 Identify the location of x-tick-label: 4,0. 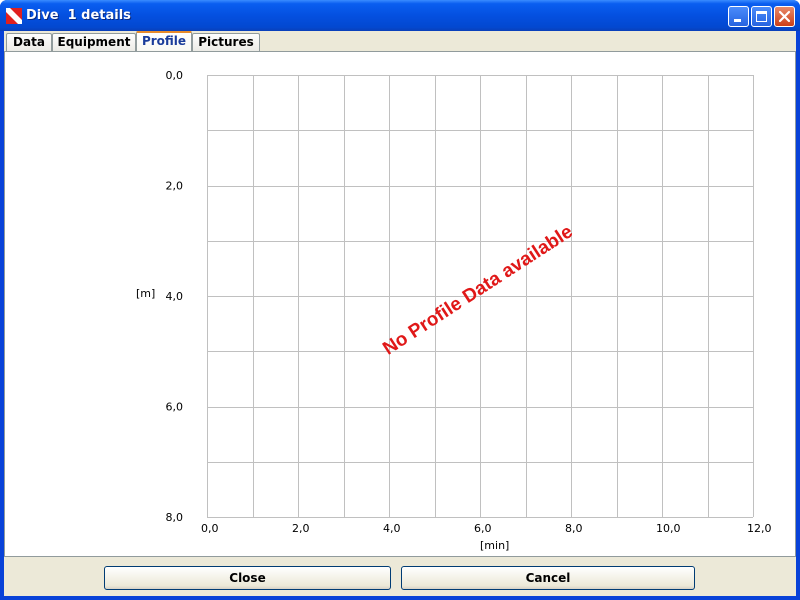
(392, 528).